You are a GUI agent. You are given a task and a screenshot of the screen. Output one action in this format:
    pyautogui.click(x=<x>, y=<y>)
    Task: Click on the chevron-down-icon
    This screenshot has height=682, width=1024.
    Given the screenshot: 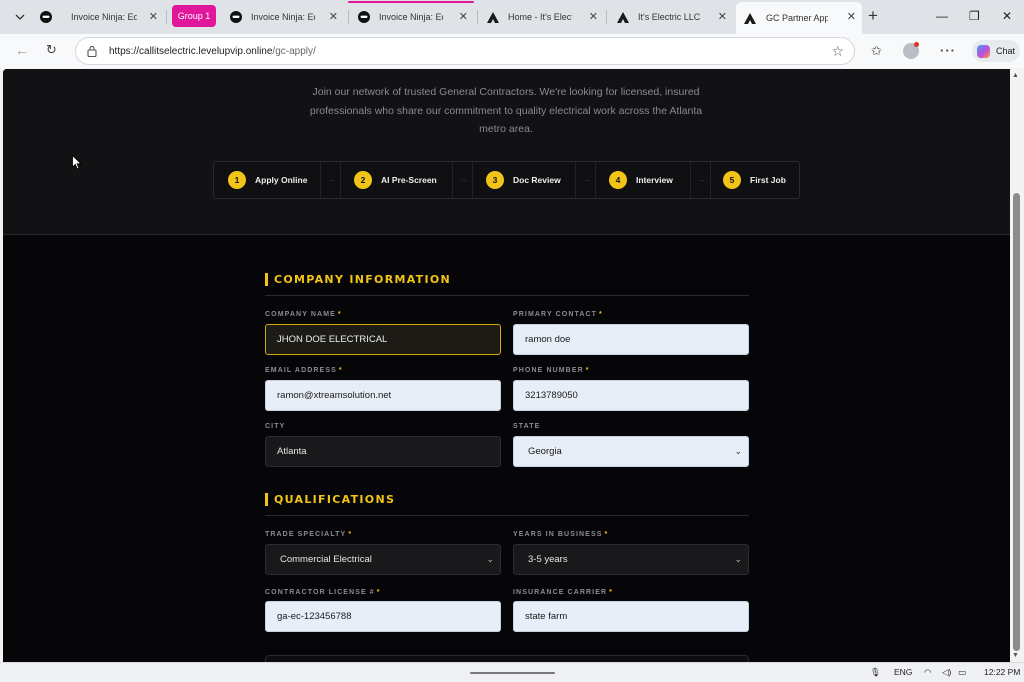 What is the action you would take?
    pyautogui.click(x=20, y=17)
    